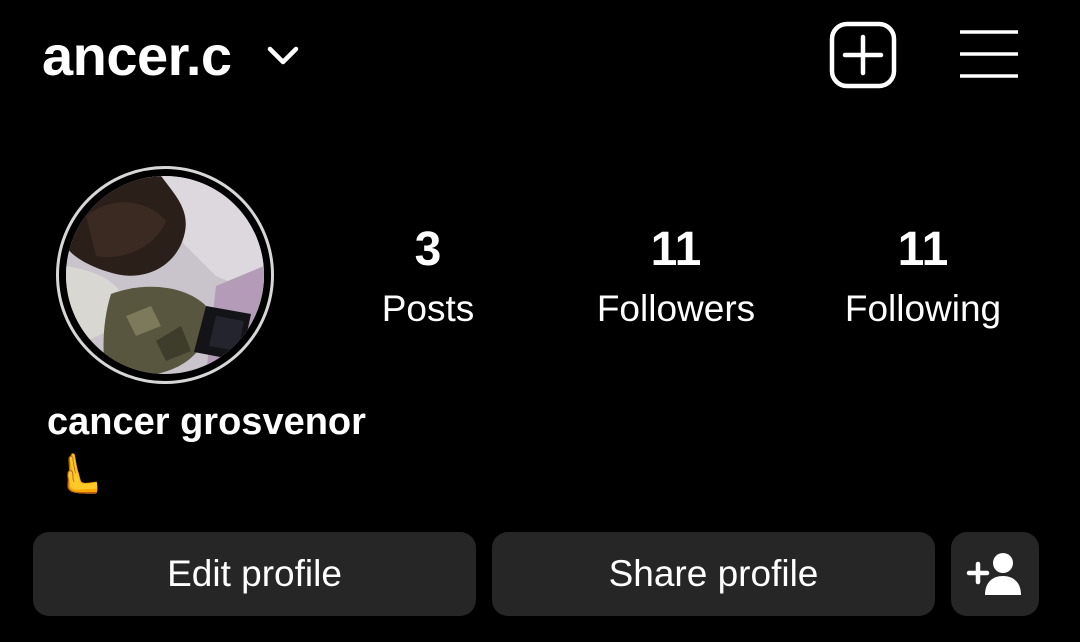 The height and width of the screenshot is (642, 1080). What do you see at coordinates (206, 422) in the screenshot?
I see `profile-full-name: cancer grosvenor` at bounding box center [206, 422].